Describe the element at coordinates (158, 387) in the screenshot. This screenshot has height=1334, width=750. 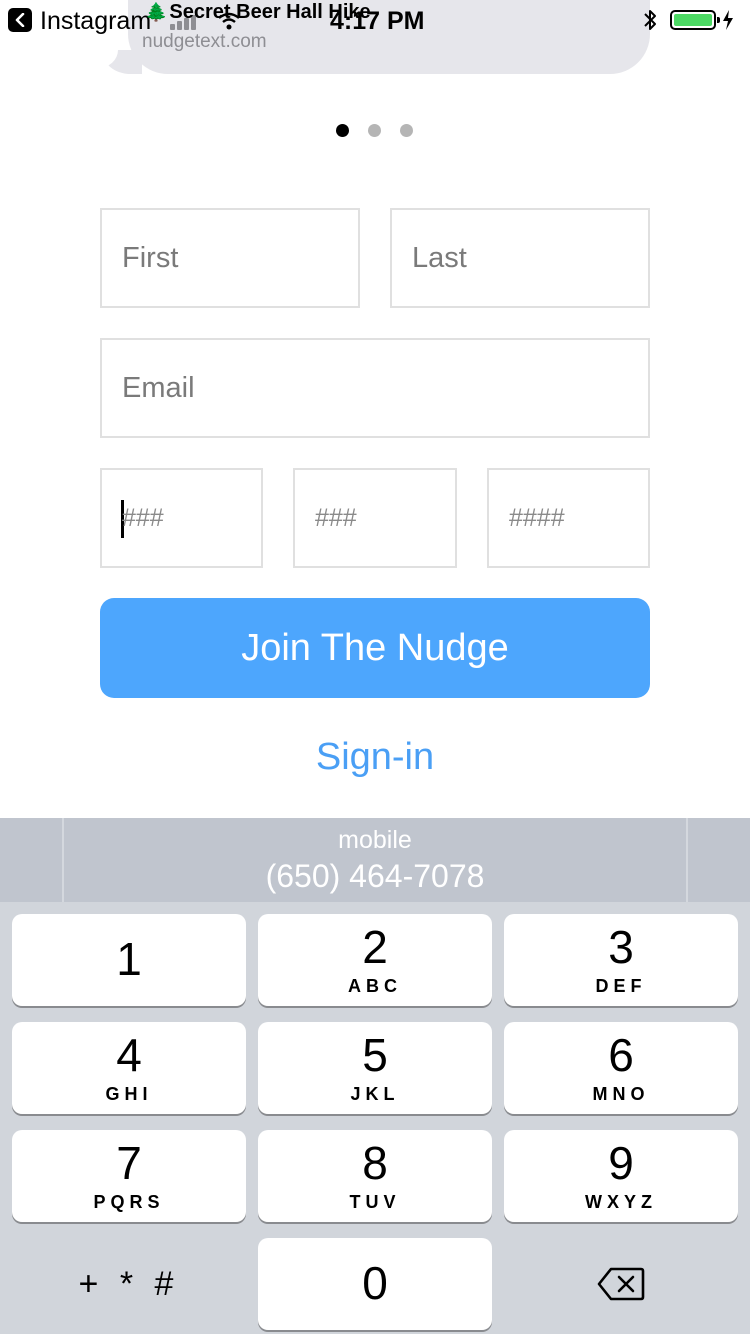
I see `email-placeholder: Email` at that location.